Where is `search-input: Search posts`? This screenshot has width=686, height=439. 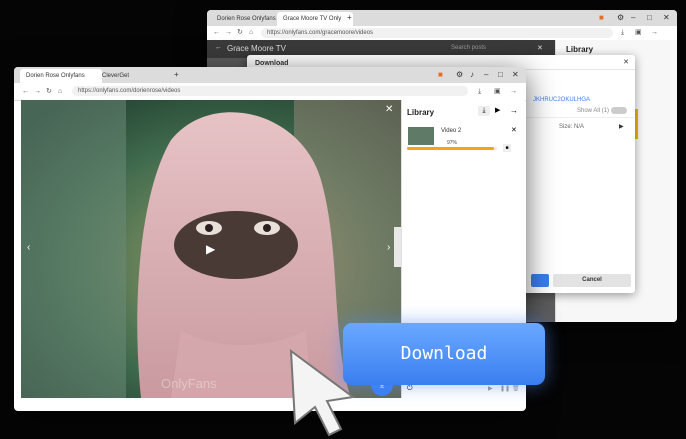 search-input: Search posts is located at coordinates (468, 48).